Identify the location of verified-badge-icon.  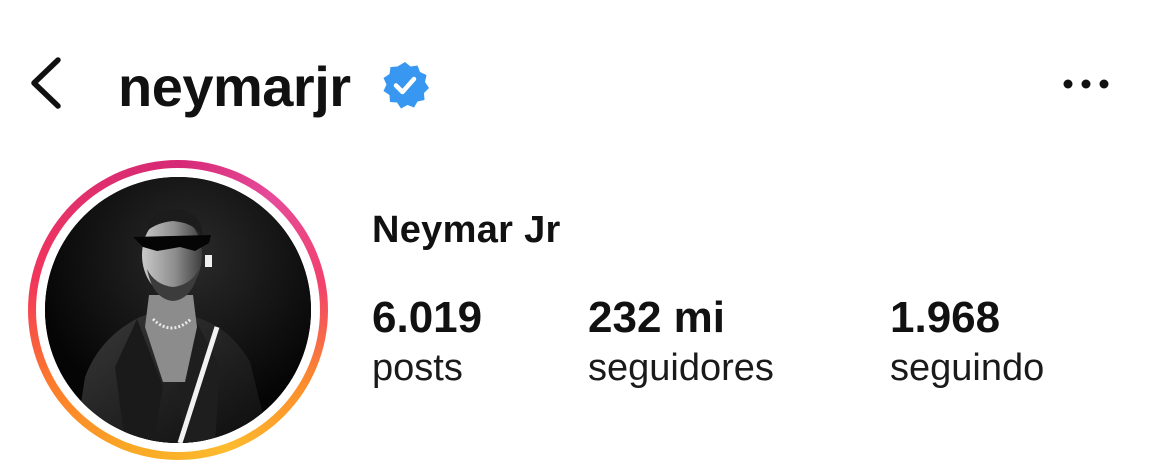
(405, 85).